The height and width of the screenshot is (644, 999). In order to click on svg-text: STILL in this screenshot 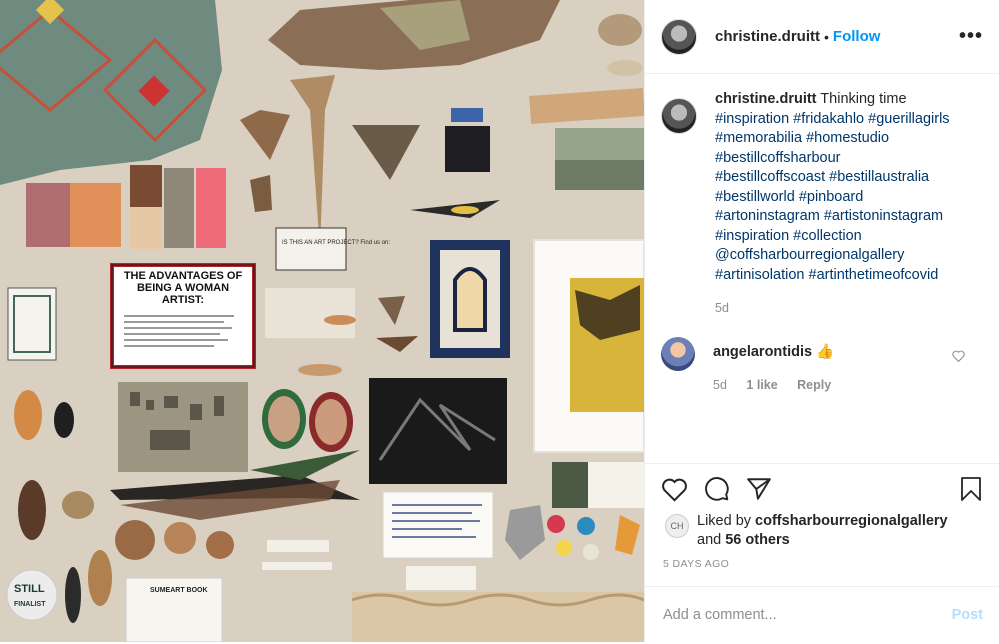, I will do `click(29, 589)`.